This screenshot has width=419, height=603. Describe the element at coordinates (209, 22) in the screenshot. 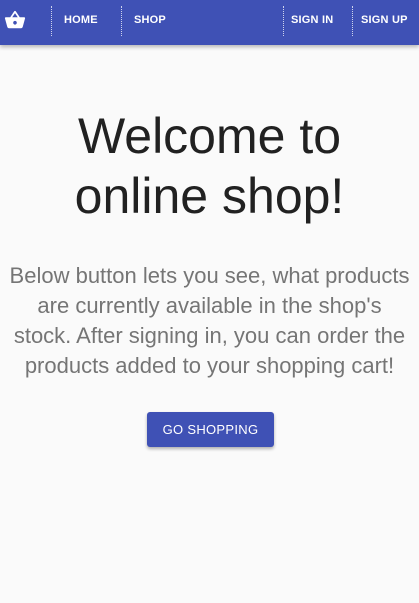

I see `top-toolbar: HOME SHOP SIGN IN SIGN UP` at that location.